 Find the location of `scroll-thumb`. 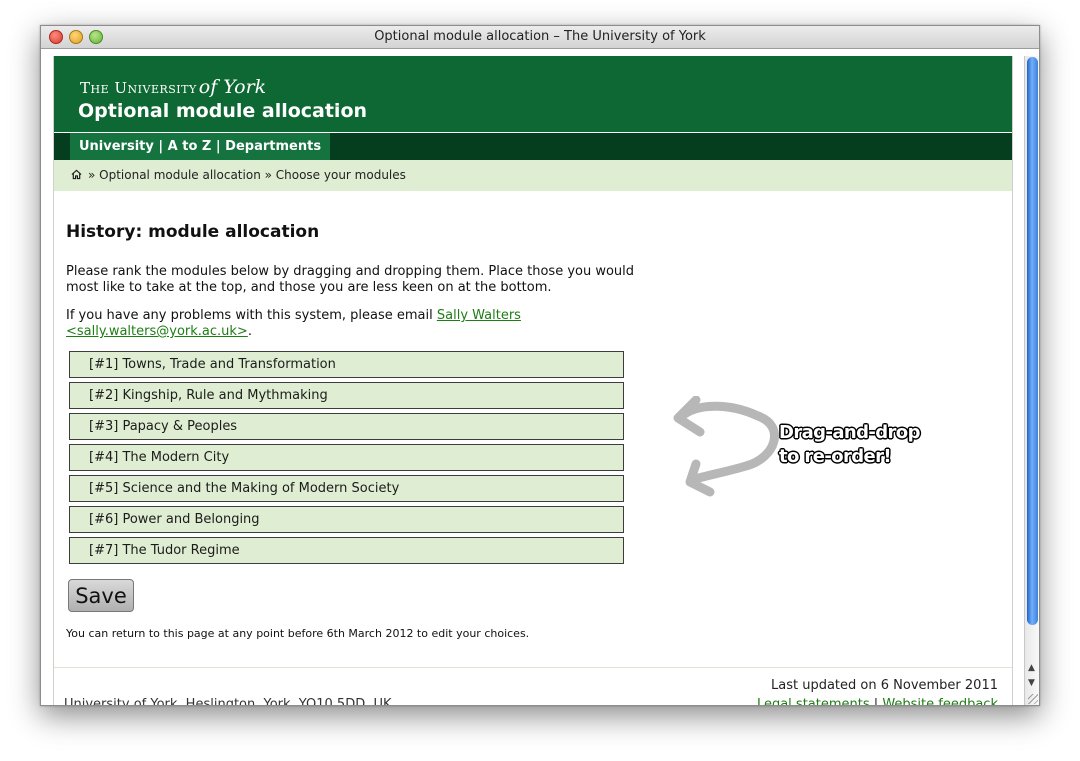

scroll-thumb is located at coordinates (1032, 341).